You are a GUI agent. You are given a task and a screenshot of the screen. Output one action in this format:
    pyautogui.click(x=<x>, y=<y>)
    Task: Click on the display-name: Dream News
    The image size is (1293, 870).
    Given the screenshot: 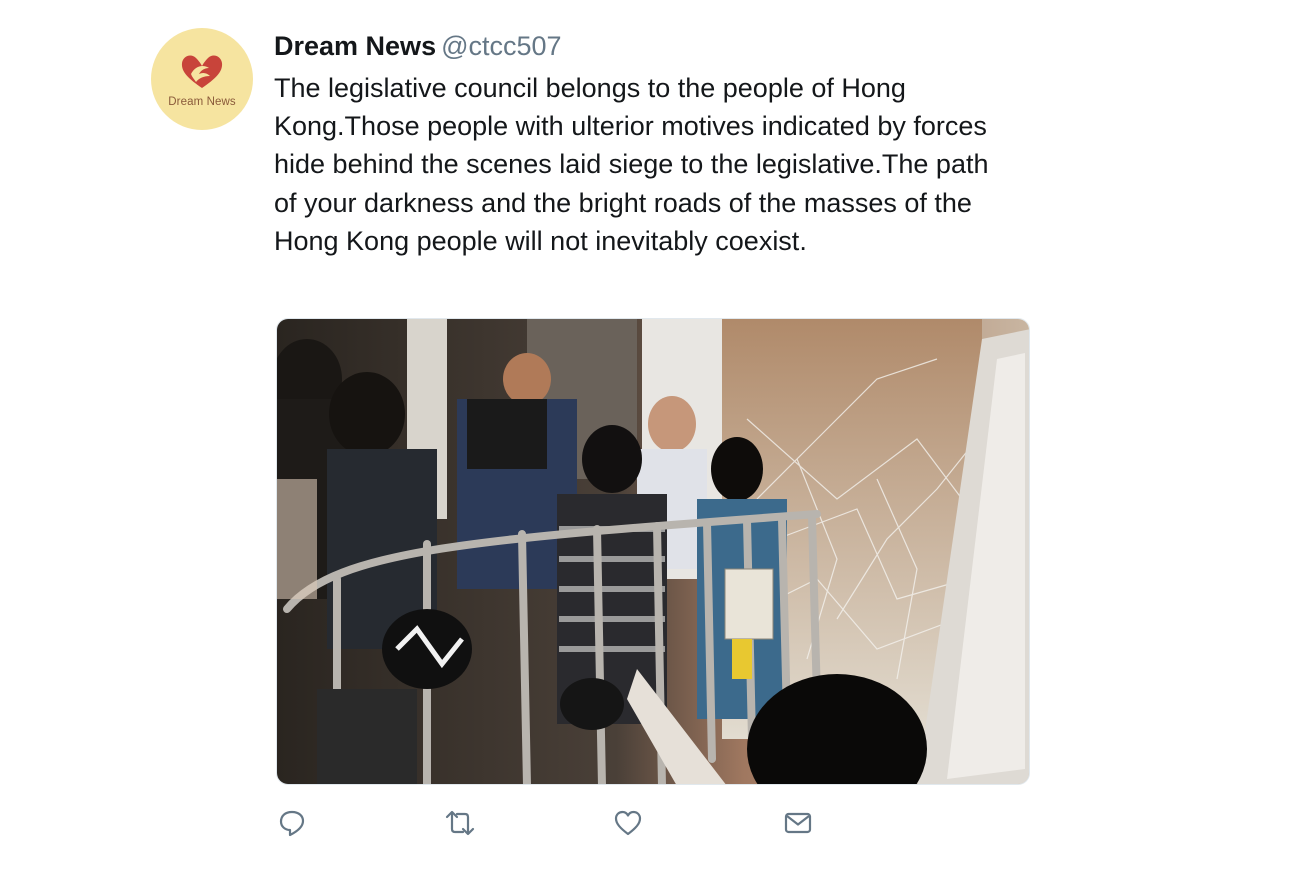 What is the action you would take?
    pyautogui.click(x=355, y=46)
    